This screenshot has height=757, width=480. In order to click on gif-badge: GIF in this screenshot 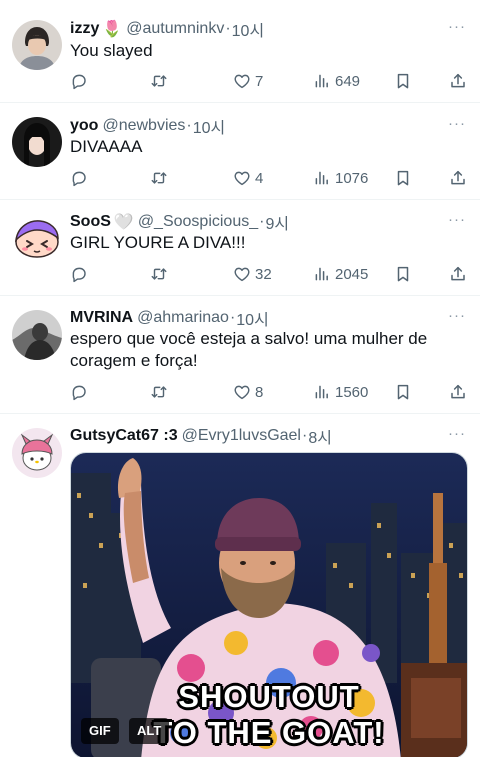, I will do `click(100, 731)`.